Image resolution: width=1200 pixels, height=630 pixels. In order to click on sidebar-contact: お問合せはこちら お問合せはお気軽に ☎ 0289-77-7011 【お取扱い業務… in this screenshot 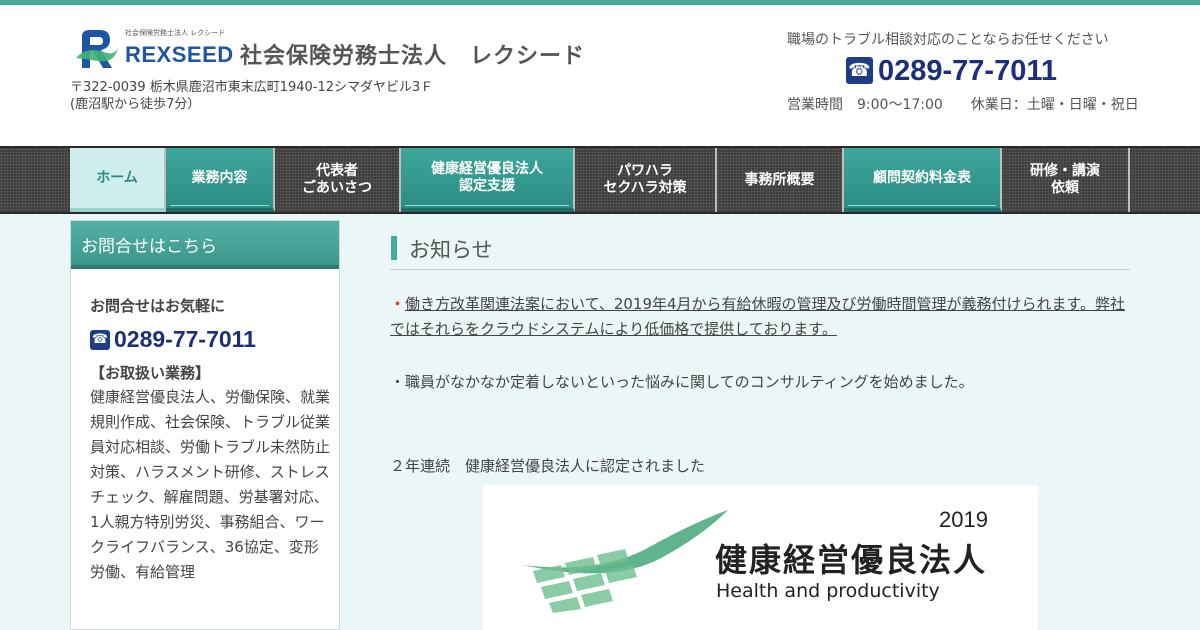, I will do `click(205, 425)`.